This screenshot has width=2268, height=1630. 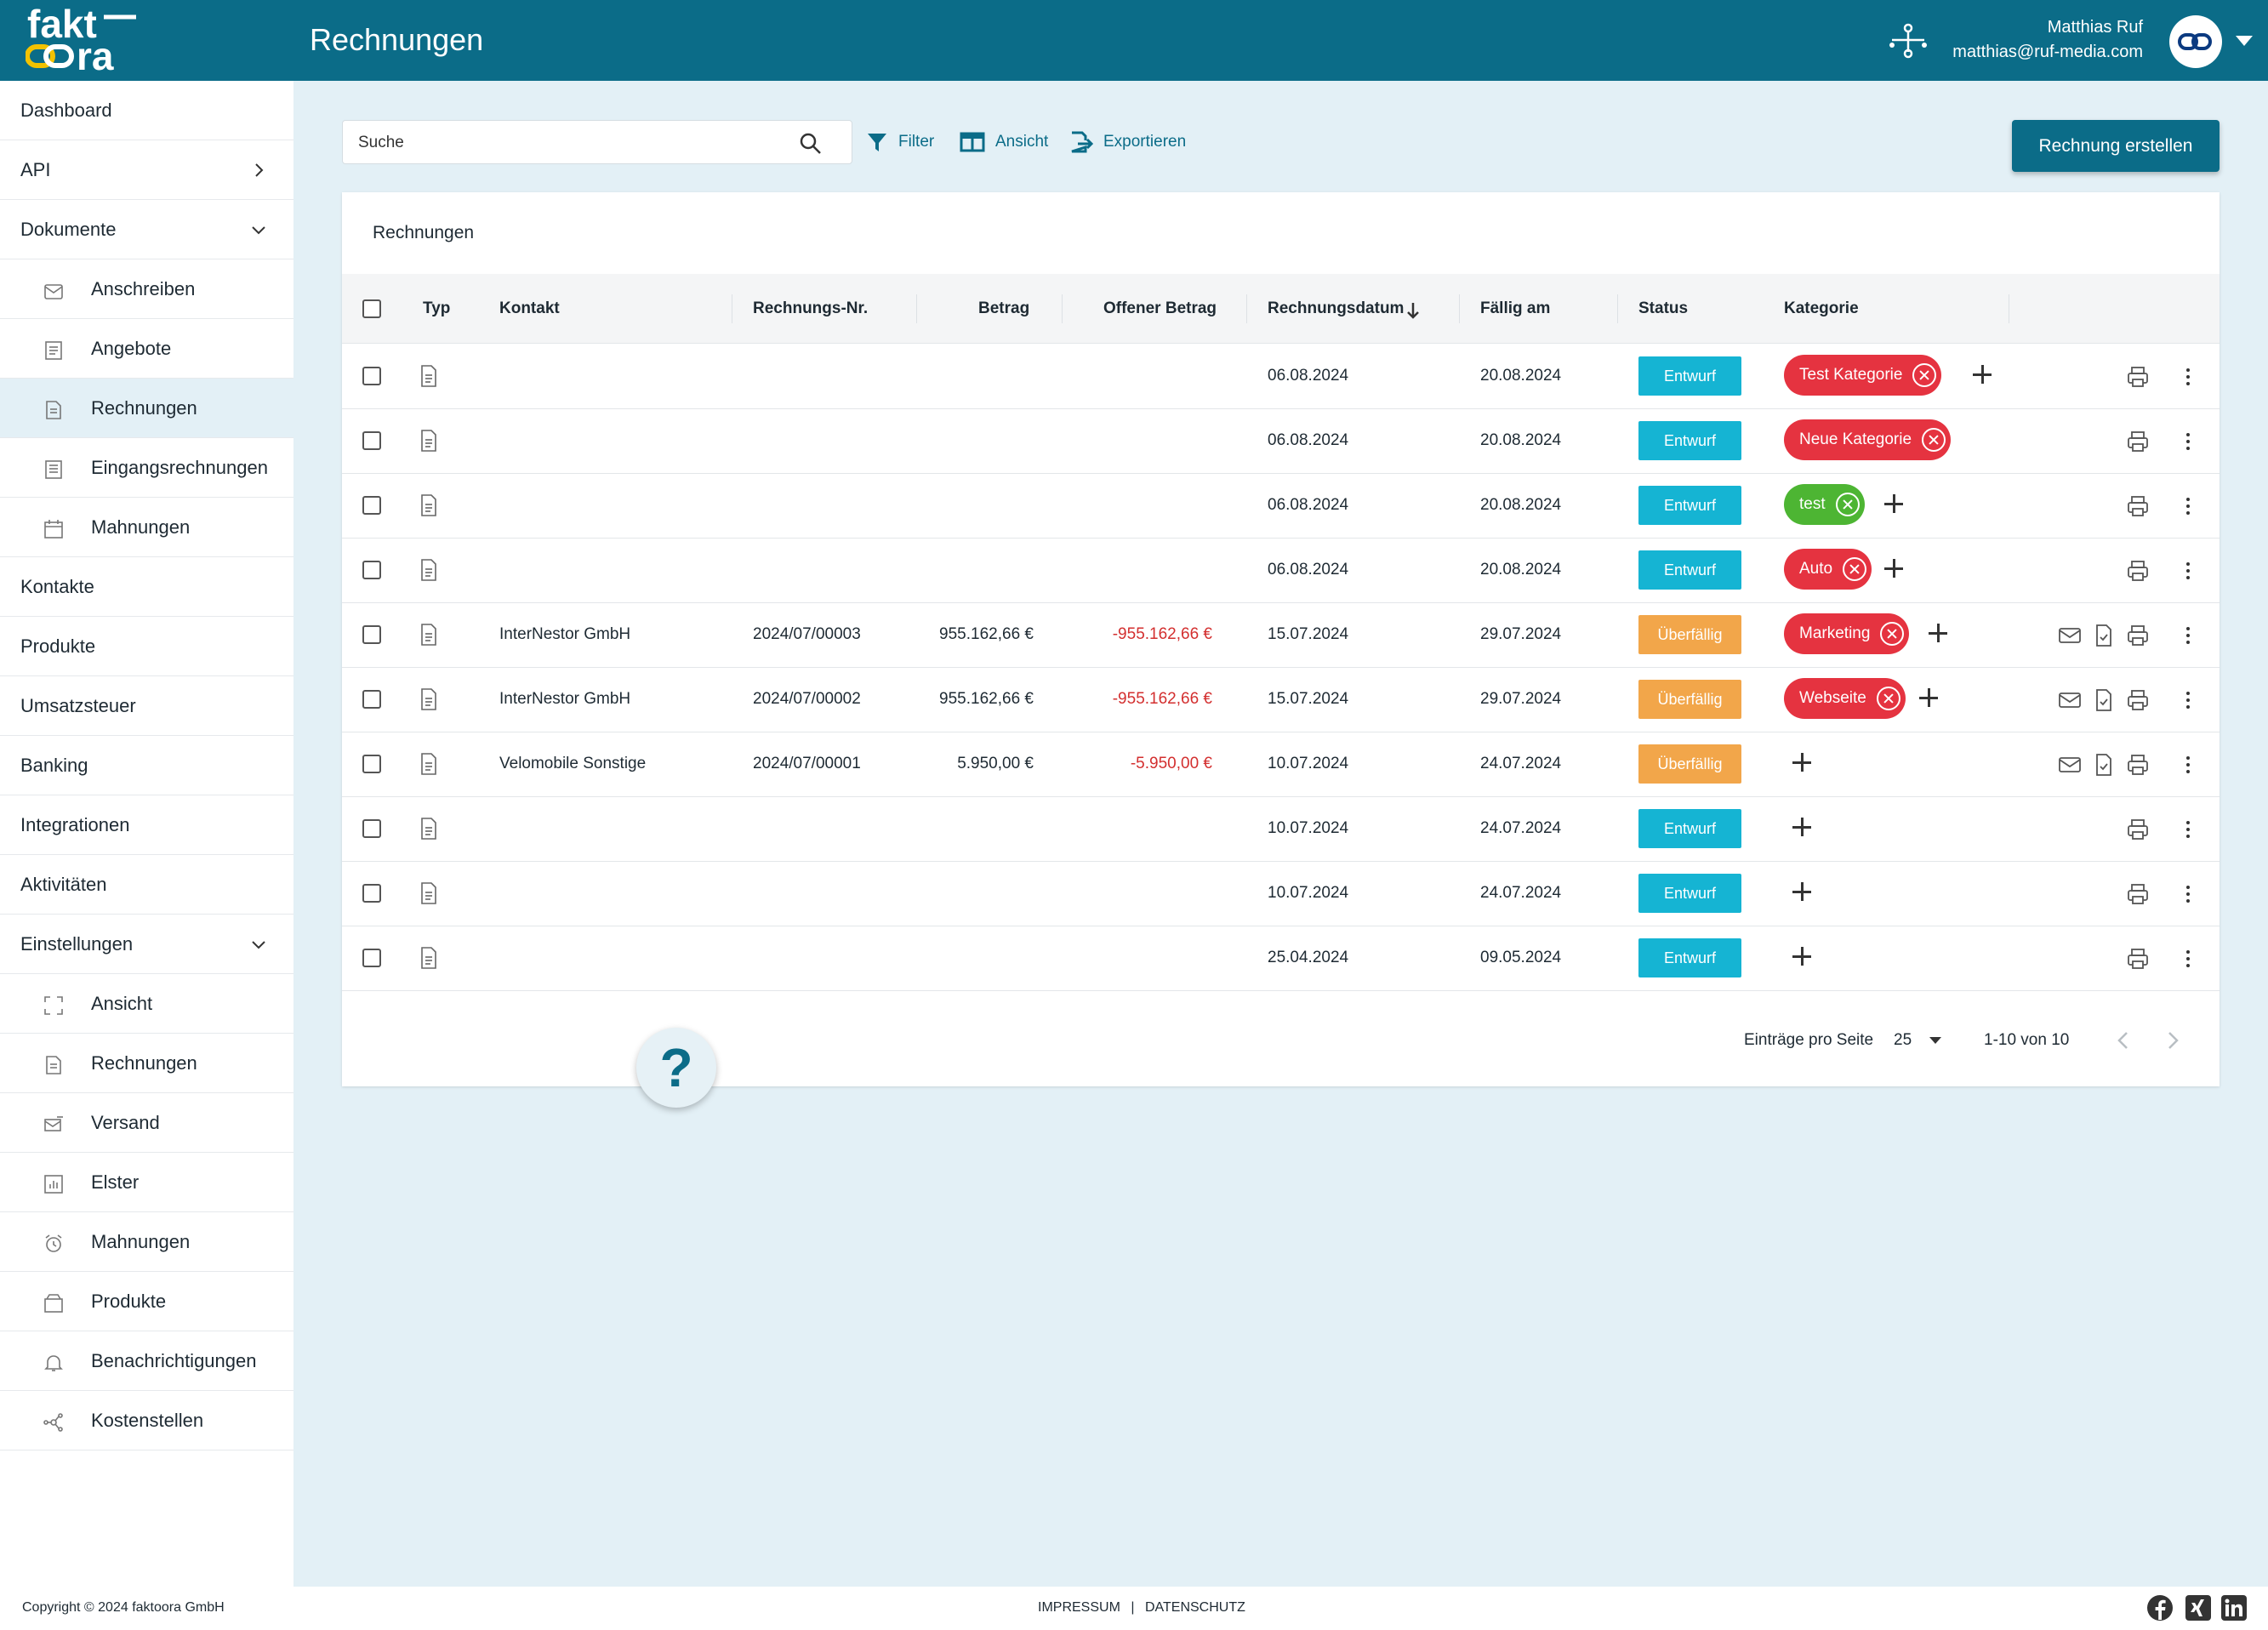 I want to click on column-header-status: Status, so click(x=1663, y=309).